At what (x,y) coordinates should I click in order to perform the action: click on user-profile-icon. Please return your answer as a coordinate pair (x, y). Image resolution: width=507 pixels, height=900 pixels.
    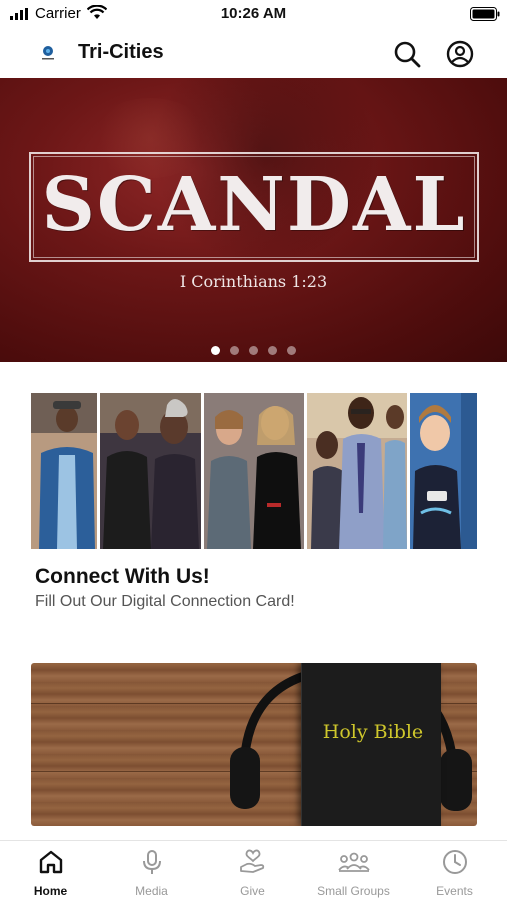
    Looking at the image, I should click on (460, 54).